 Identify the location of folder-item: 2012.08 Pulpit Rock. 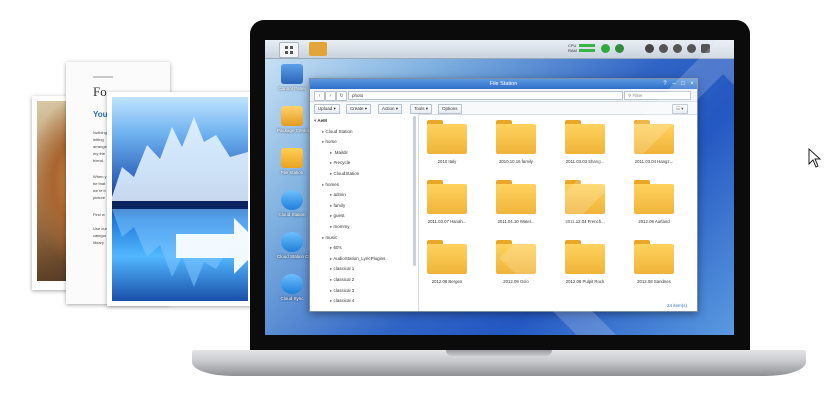
(585, 262).